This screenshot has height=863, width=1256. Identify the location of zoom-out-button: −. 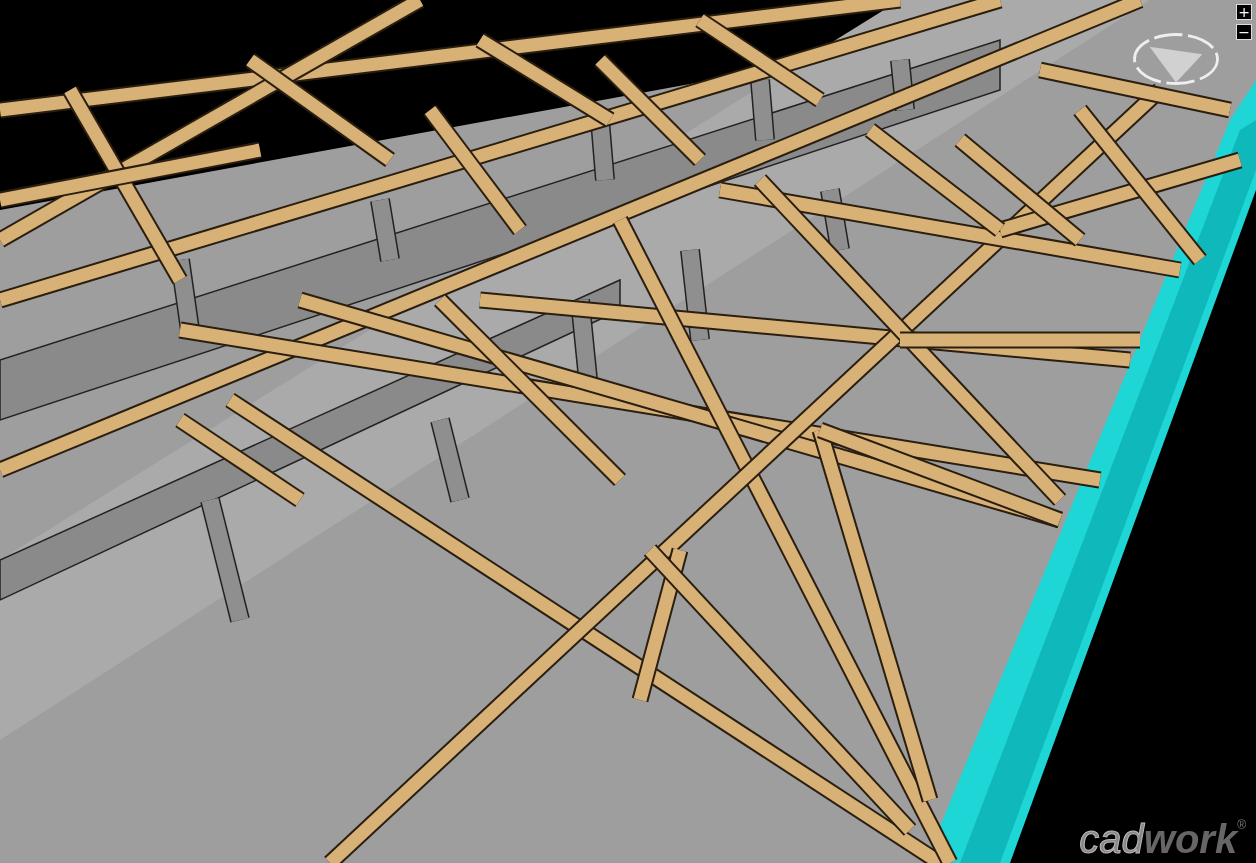
(1244, 32).